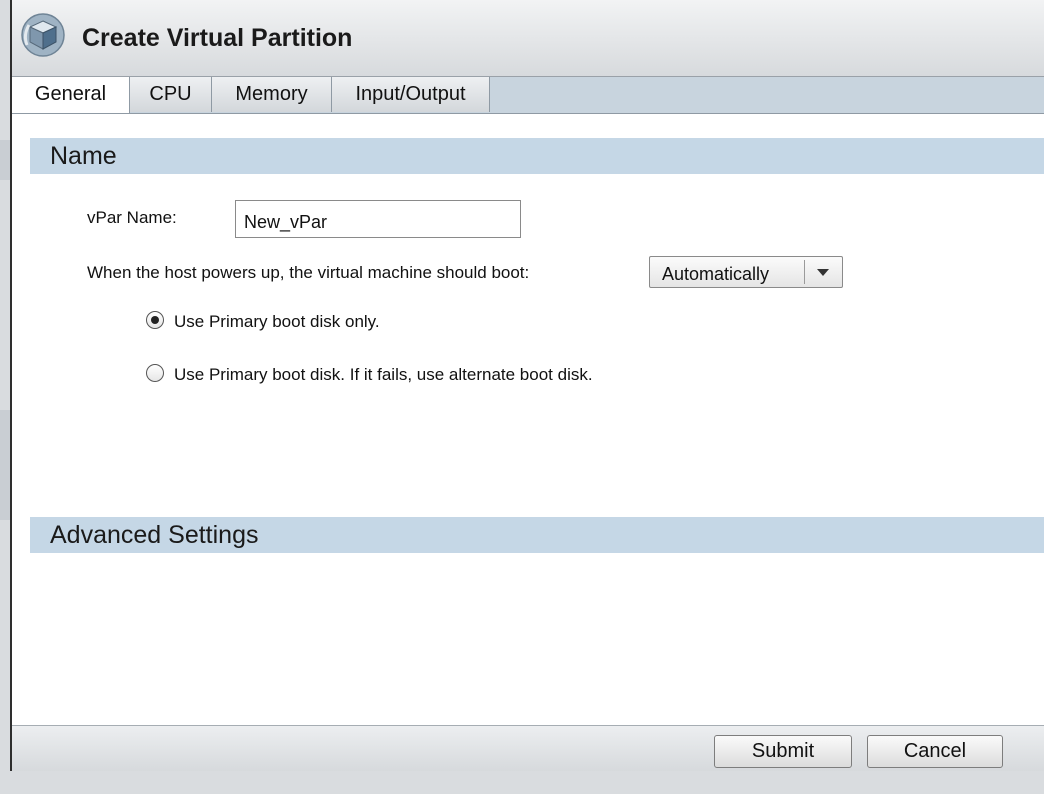 This screenshot has width=1044, height=794. What do you see at coordinates (411, 94) in the screenshot?
I see `tab-input-output: Input/Output` at bounding box center [411, 94].